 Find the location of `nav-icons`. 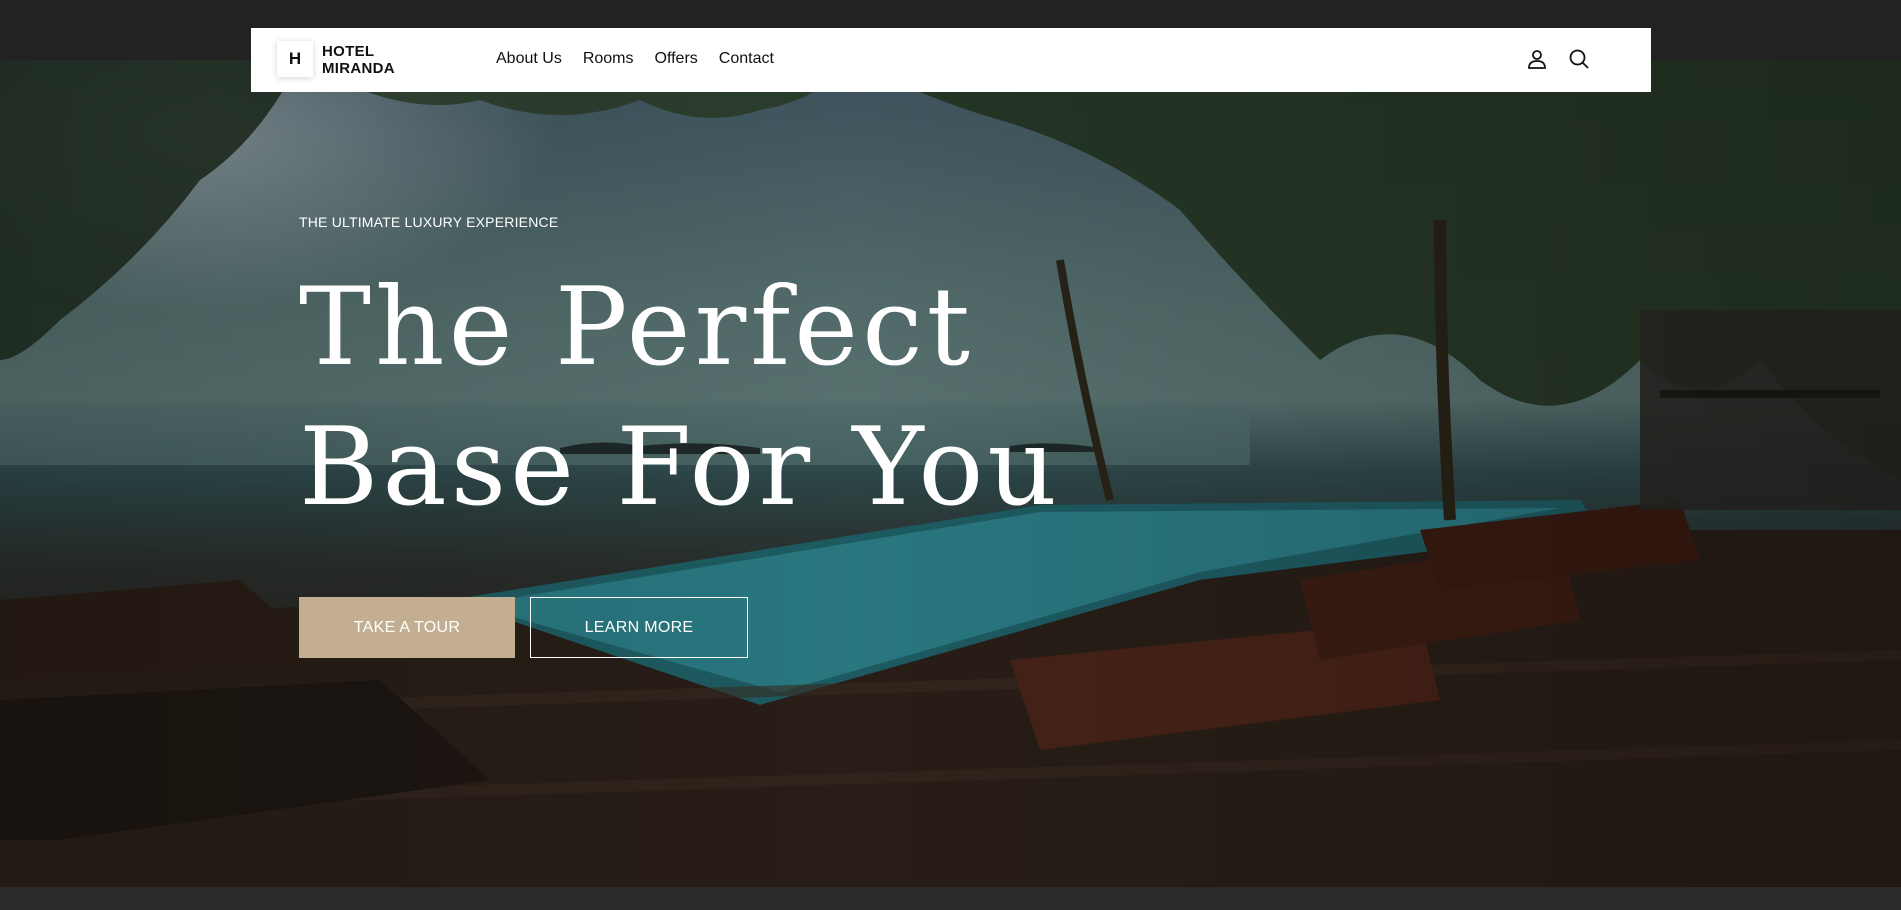

nav-icons is located at coordinates (1558, 59).